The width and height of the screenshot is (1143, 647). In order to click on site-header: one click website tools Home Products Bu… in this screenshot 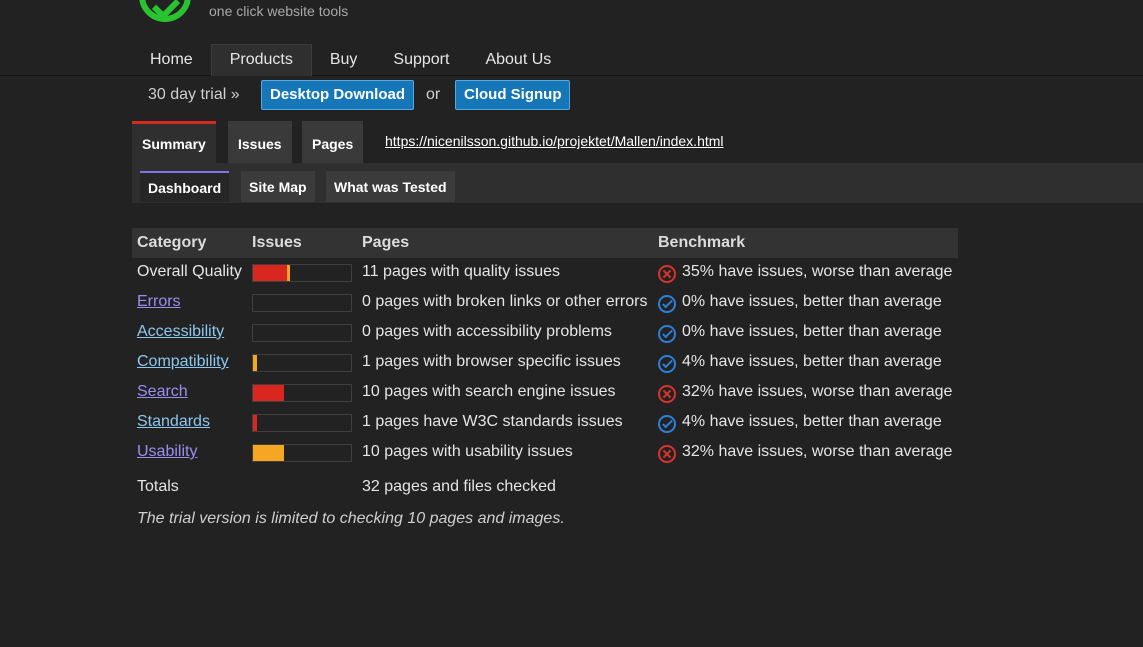, I will do `click(571, 38)`.